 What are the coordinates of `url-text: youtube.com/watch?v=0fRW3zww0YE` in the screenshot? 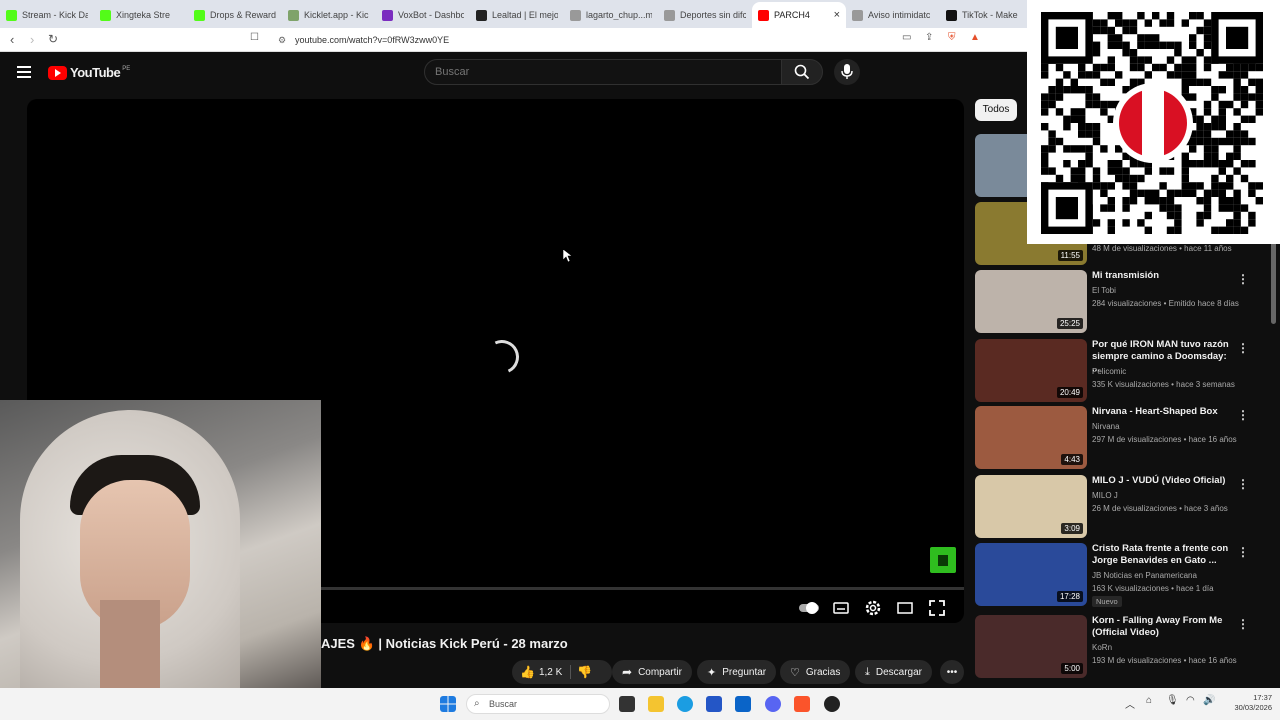 It's located at (372, 40).